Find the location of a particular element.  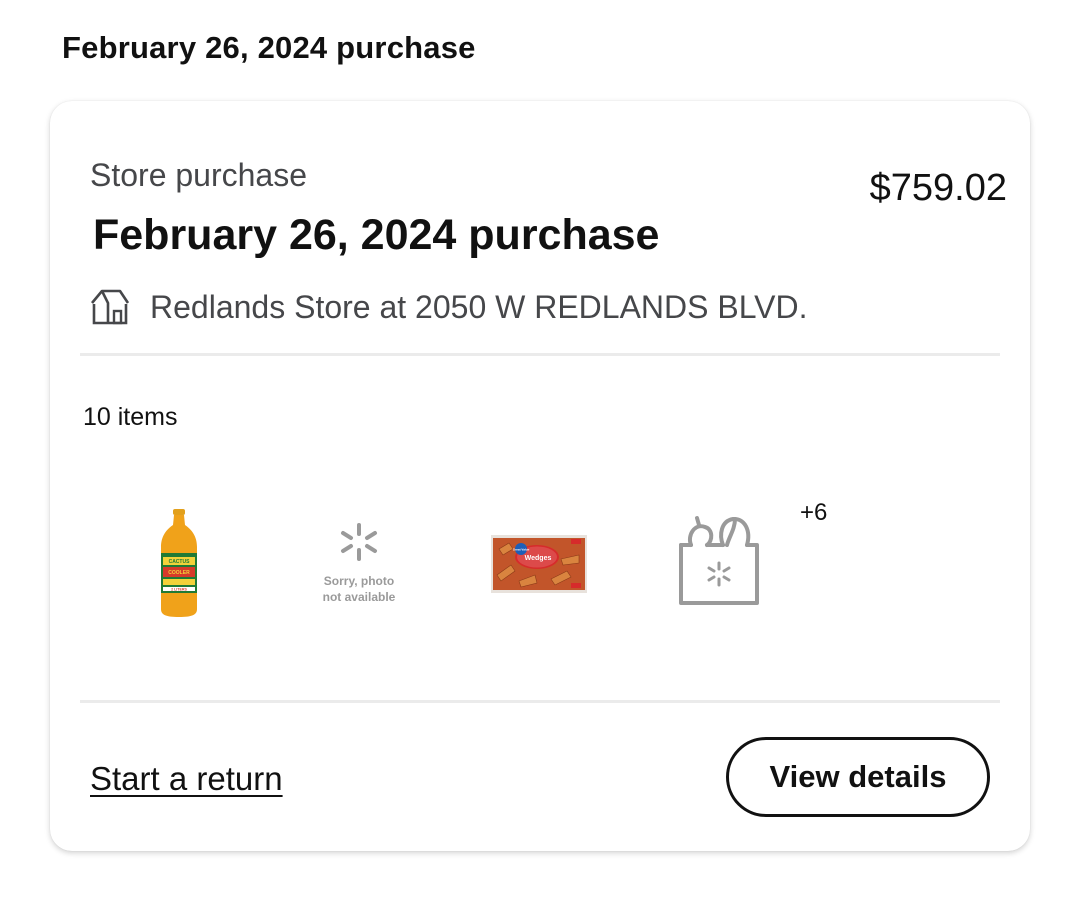

potato-wedges-thumbnail: Great Value Wedges is located at coordinates (539, 563).